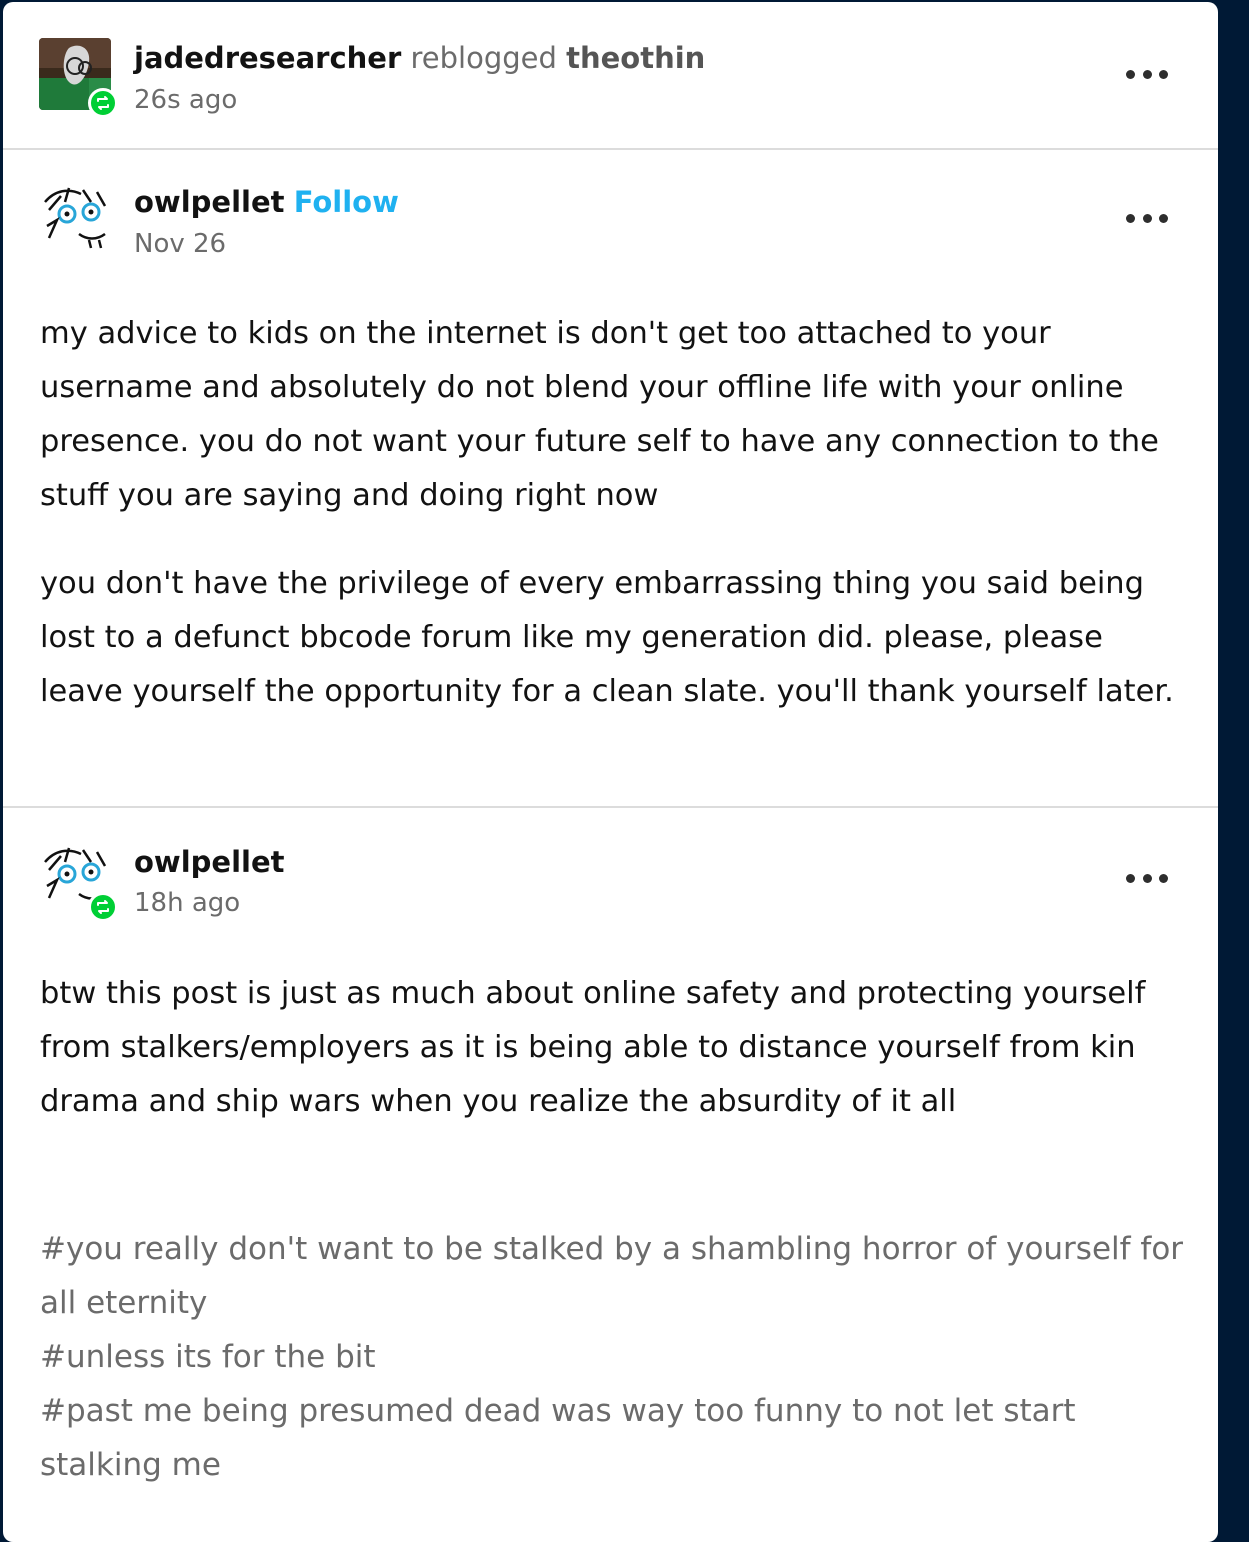 The image size is (1249, 1542). What do you see at coordinates (483, 58) in the screenshot?
I see `reblog-action: reblogged` at bounding box center [483, 58].